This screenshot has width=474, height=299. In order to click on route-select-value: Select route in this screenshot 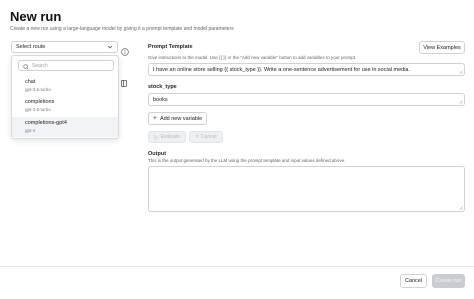, I will do `click(31, 47)`.